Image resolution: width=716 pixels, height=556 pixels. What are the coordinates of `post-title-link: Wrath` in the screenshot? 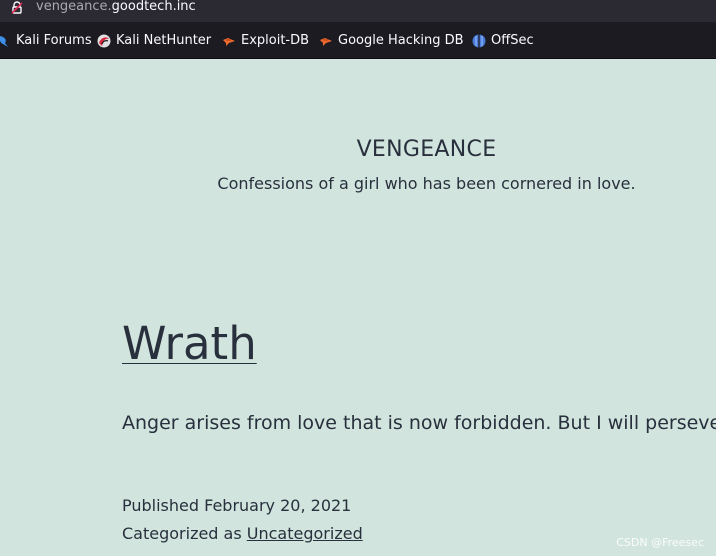 It's located at (189, 344).